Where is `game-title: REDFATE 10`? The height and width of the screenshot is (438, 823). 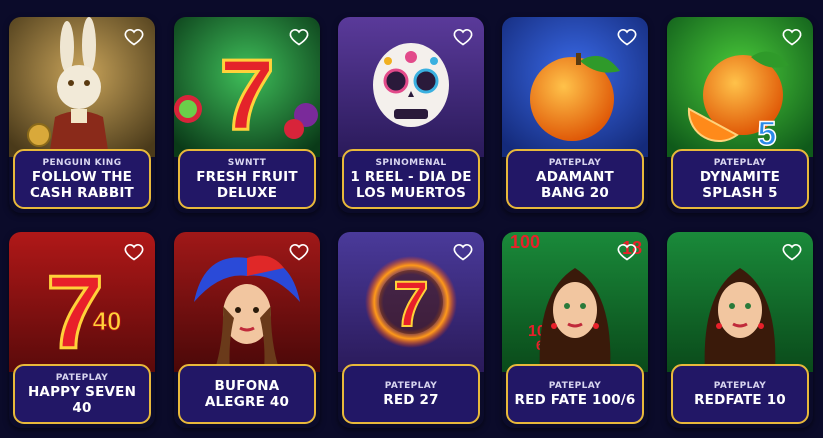 game-title: REDFATE 10 is located at coordinates (740, 399).